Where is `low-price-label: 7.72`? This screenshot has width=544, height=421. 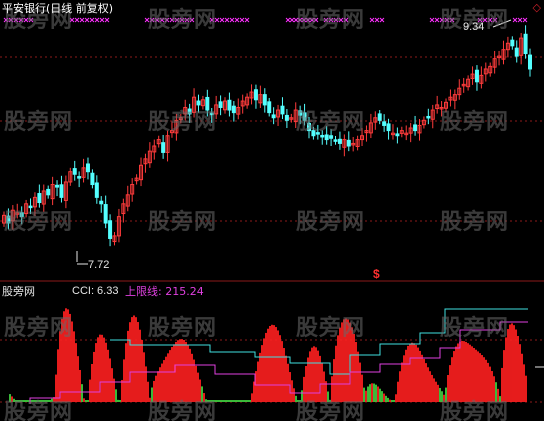
low-price-label: 7.72 is located at coordinates (99, 265).